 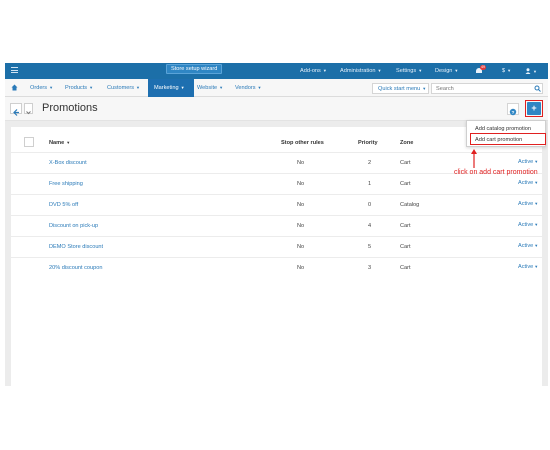 I want to click on currency-label: $, so click(x=504, y=71).